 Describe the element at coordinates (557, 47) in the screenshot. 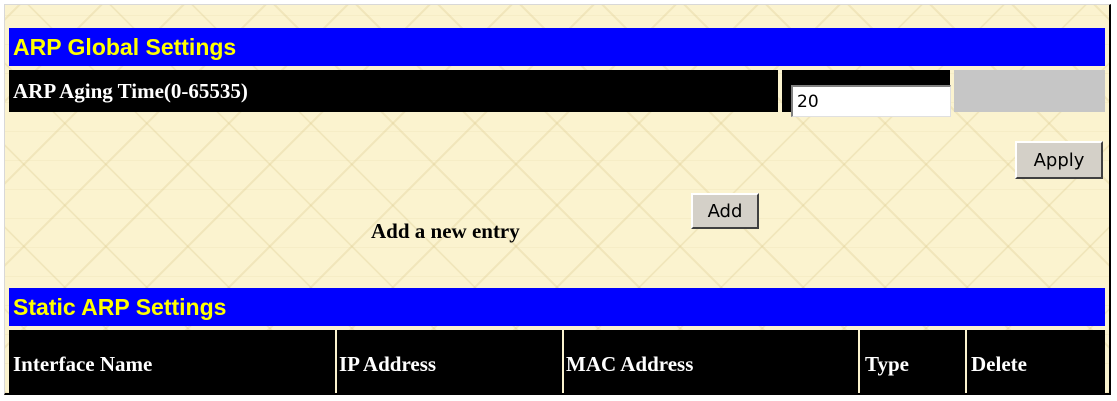

I see `arp-global-settings-header: ARP Global Settings` at that location.